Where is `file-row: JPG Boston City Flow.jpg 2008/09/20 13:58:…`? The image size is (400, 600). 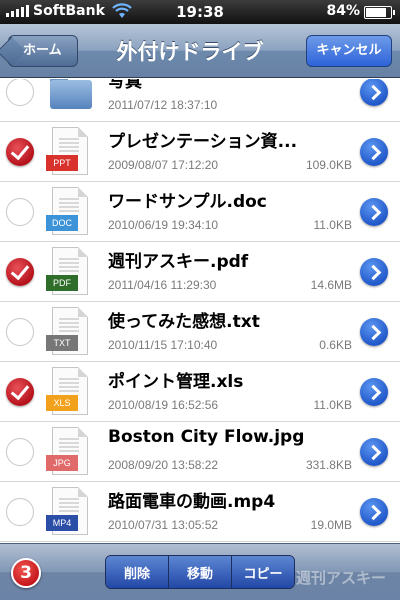 file-row: JPG Boston City Flow.jpg 2008/09/20 13:58:… is located at coordinates (200, 452).